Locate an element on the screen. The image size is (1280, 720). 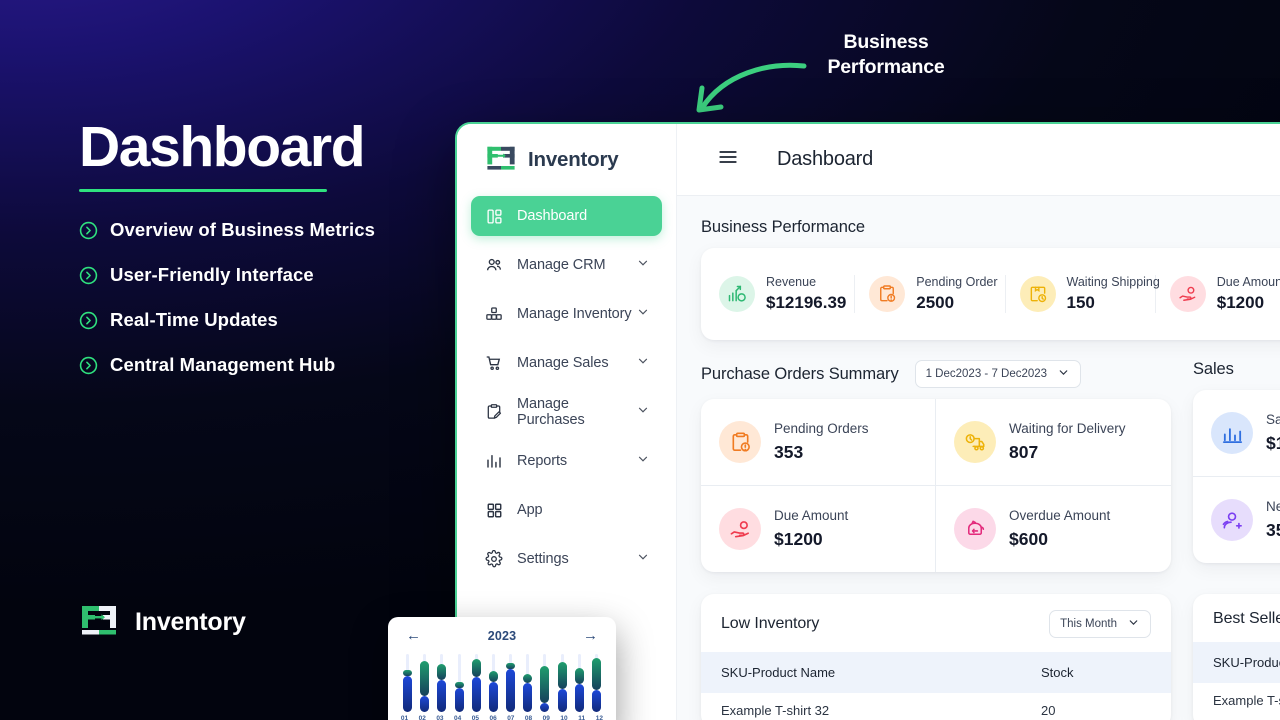
chart-plot-area is located at coordinates (502, 682).